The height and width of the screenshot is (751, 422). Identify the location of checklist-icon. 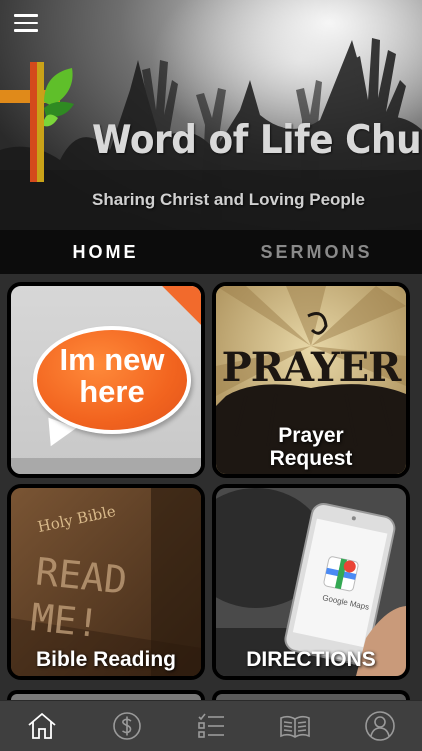
(211, 725).